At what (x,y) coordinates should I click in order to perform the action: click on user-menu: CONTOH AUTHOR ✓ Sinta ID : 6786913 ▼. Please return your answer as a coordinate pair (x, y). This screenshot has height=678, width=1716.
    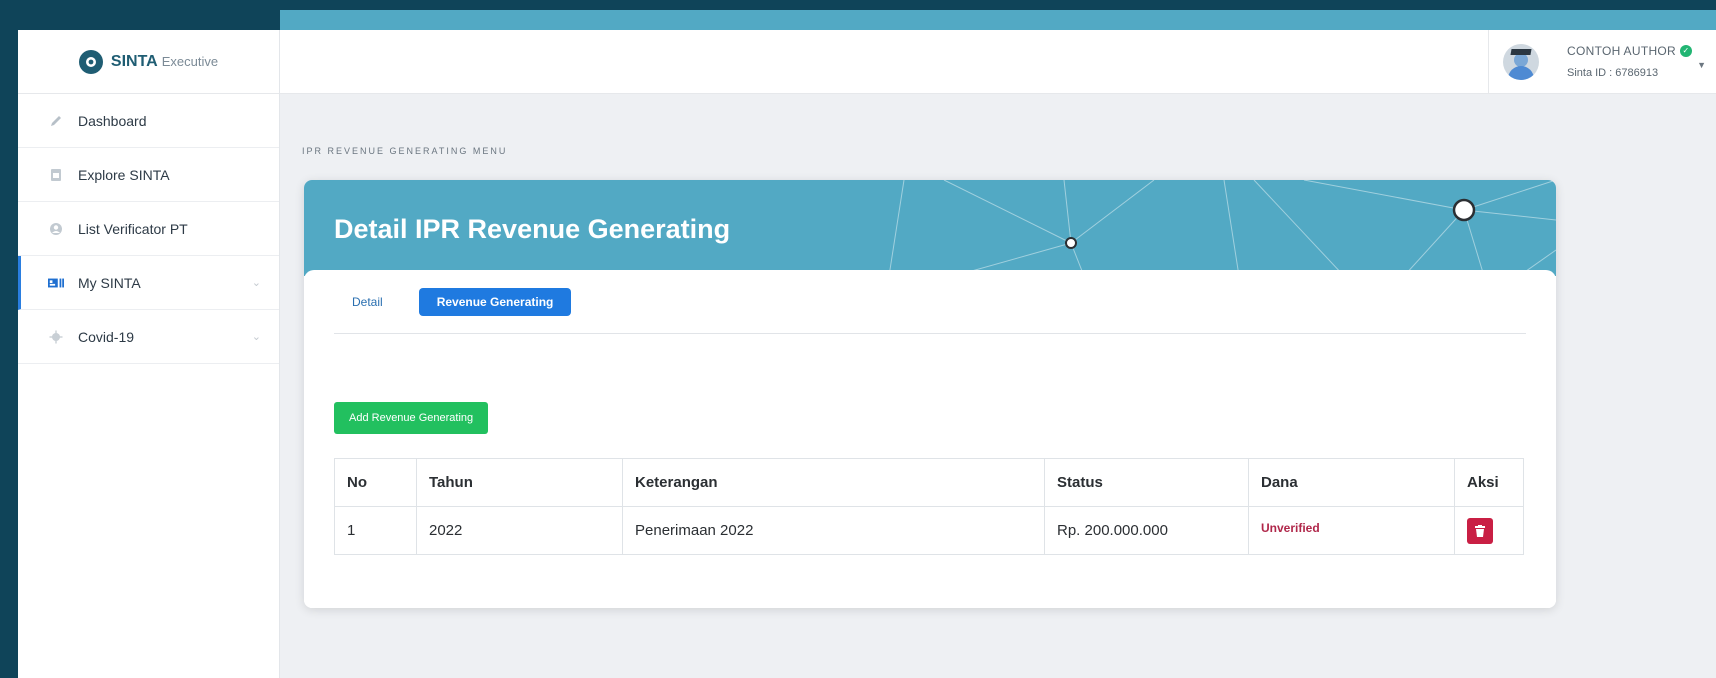
    Looking at the image, I should click on (1602, 62).